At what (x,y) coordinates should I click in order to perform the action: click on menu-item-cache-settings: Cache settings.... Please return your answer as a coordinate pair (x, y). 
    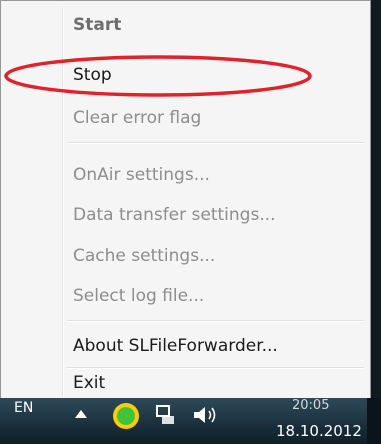
    Looking at the image, I should click on (185, 256).